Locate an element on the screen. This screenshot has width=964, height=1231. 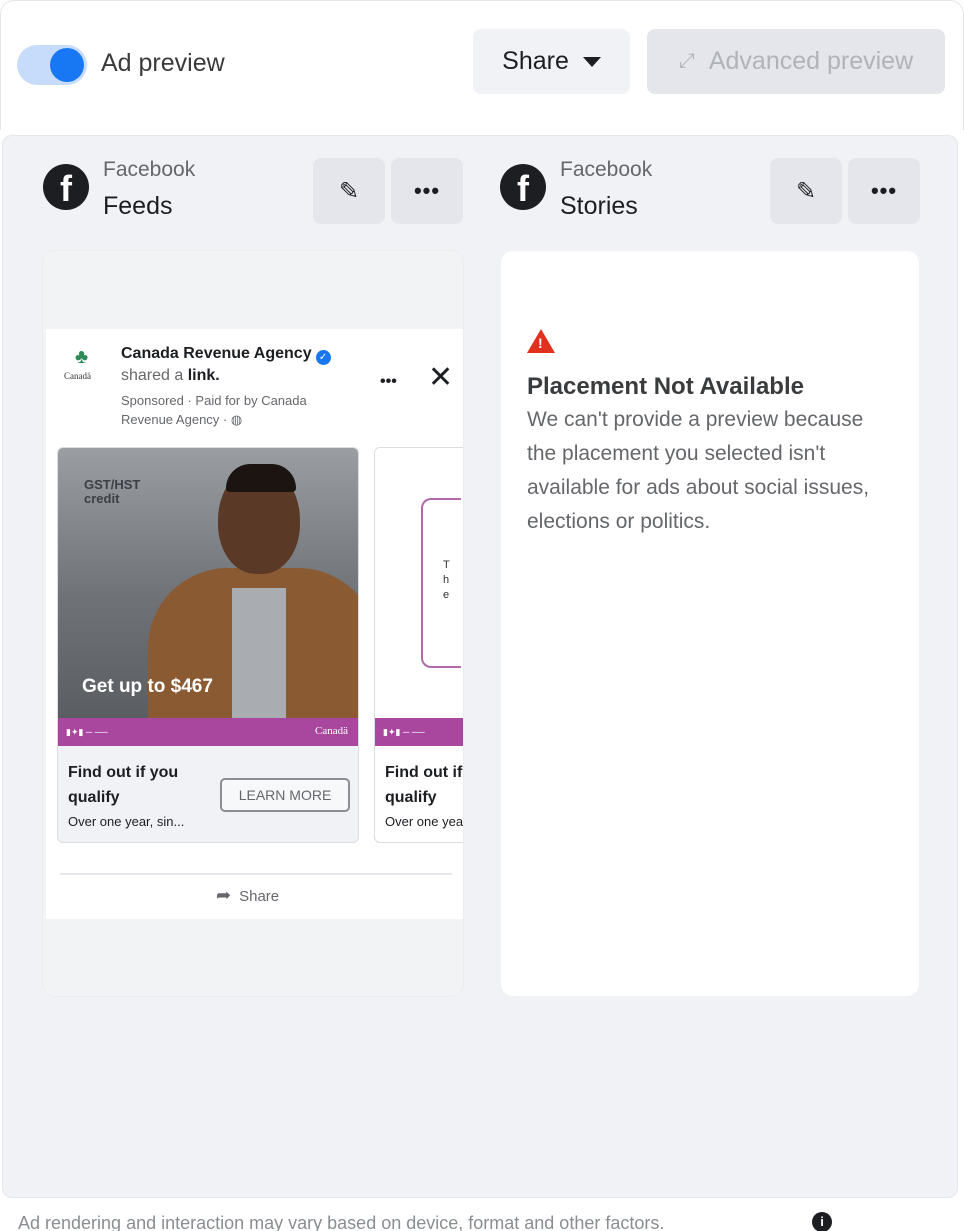
logo-wordmark: Canadä is located at coordinates (77, 376).